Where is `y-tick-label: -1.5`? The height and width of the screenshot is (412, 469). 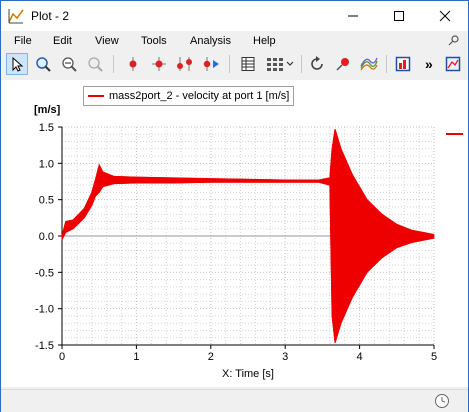 y-tick-label: -1.5 is located at coordinates (44, 346).